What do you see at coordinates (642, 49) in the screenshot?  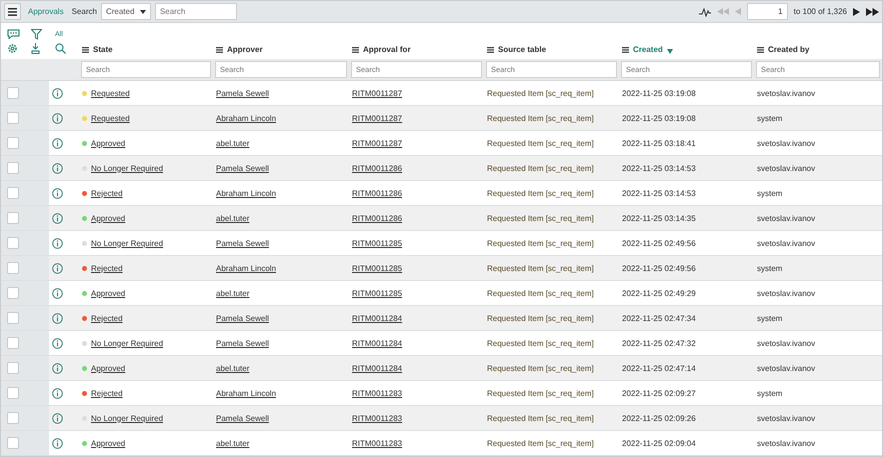 I see `column-header: Created` at bounding box center [642, 49].